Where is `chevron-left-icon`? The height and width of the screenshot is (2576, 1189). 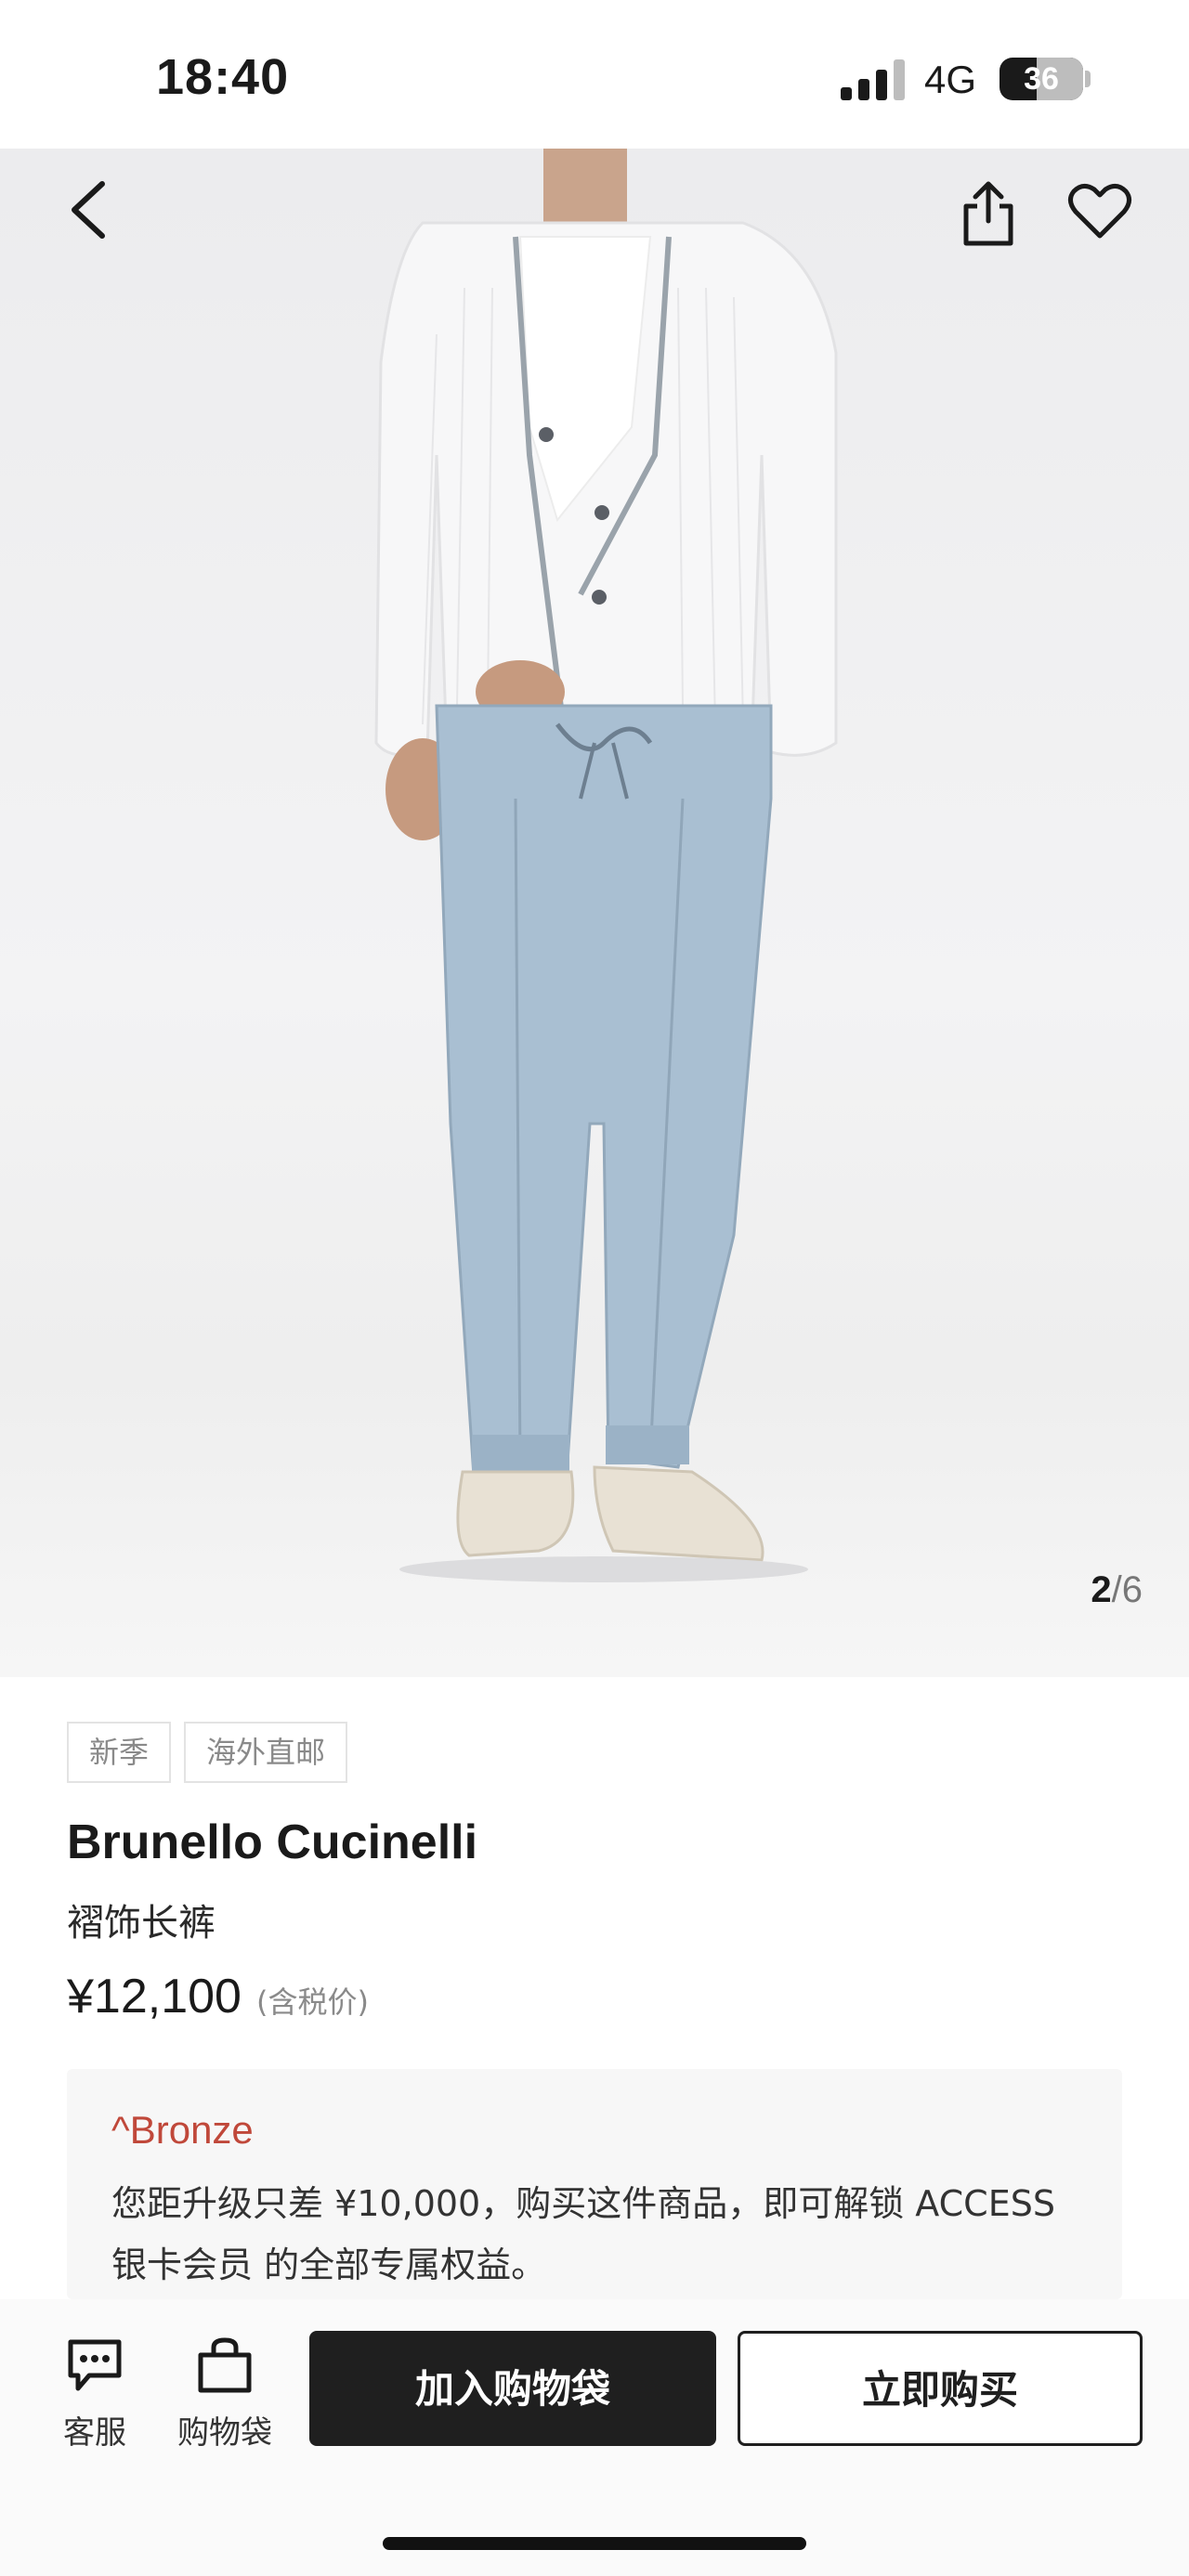 chevron-left-icon is located at coordinates (88, 210).